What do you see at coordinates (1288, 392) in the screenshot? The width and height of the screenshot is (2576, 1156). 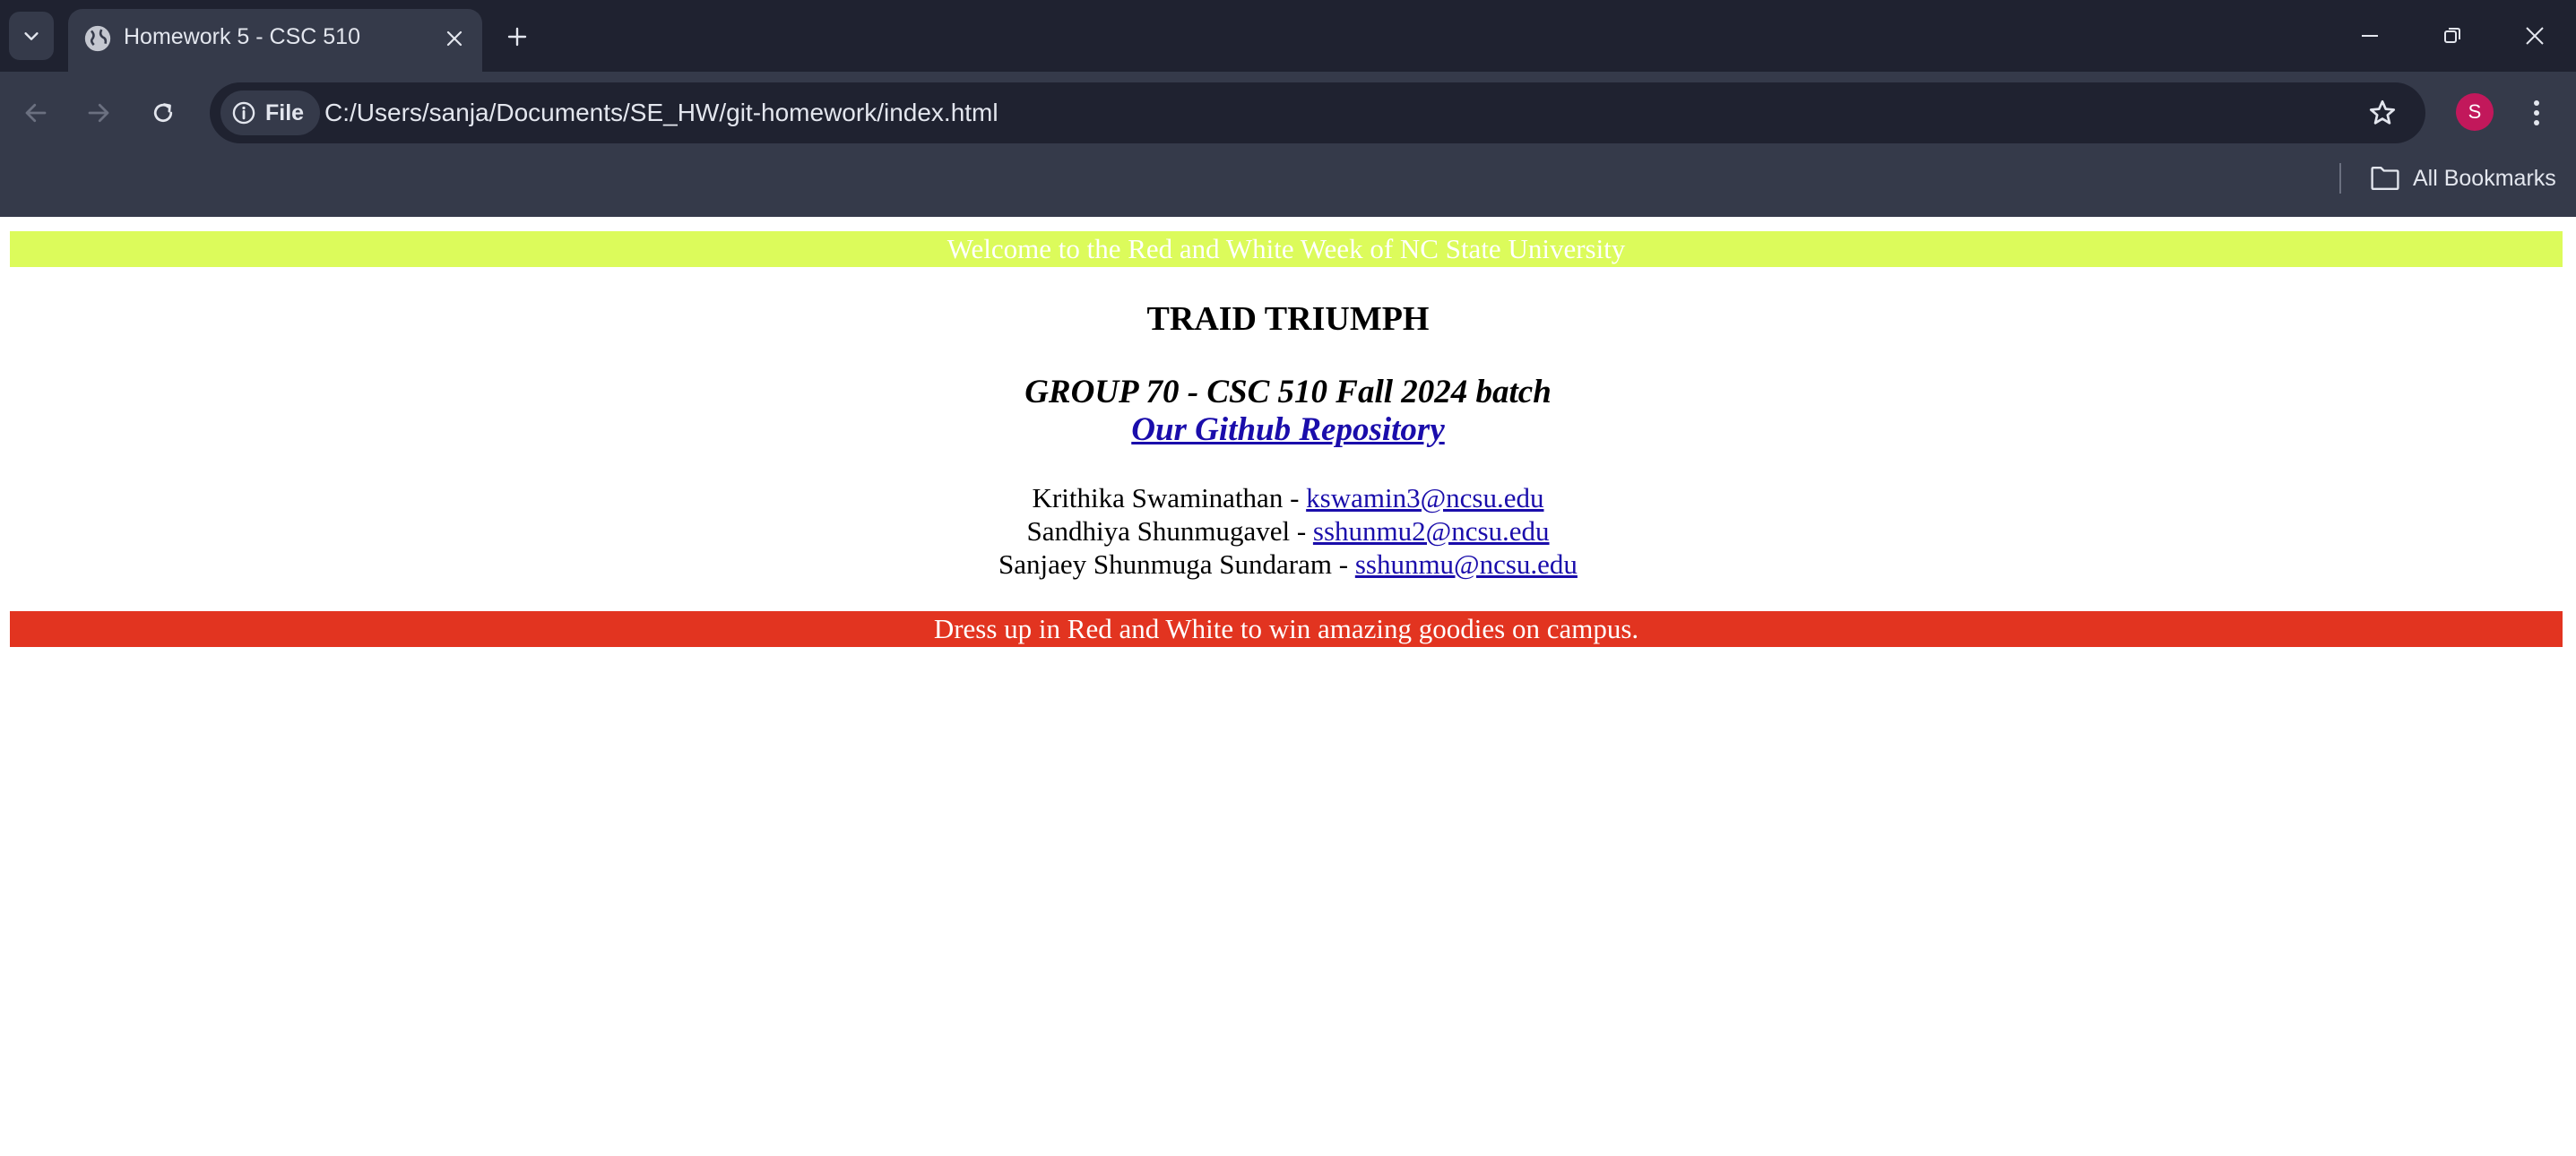 I see `group-subtitle: GROUP 70 - CSC 510 Fall 2024 batch` at bounding box center [1288, 392].